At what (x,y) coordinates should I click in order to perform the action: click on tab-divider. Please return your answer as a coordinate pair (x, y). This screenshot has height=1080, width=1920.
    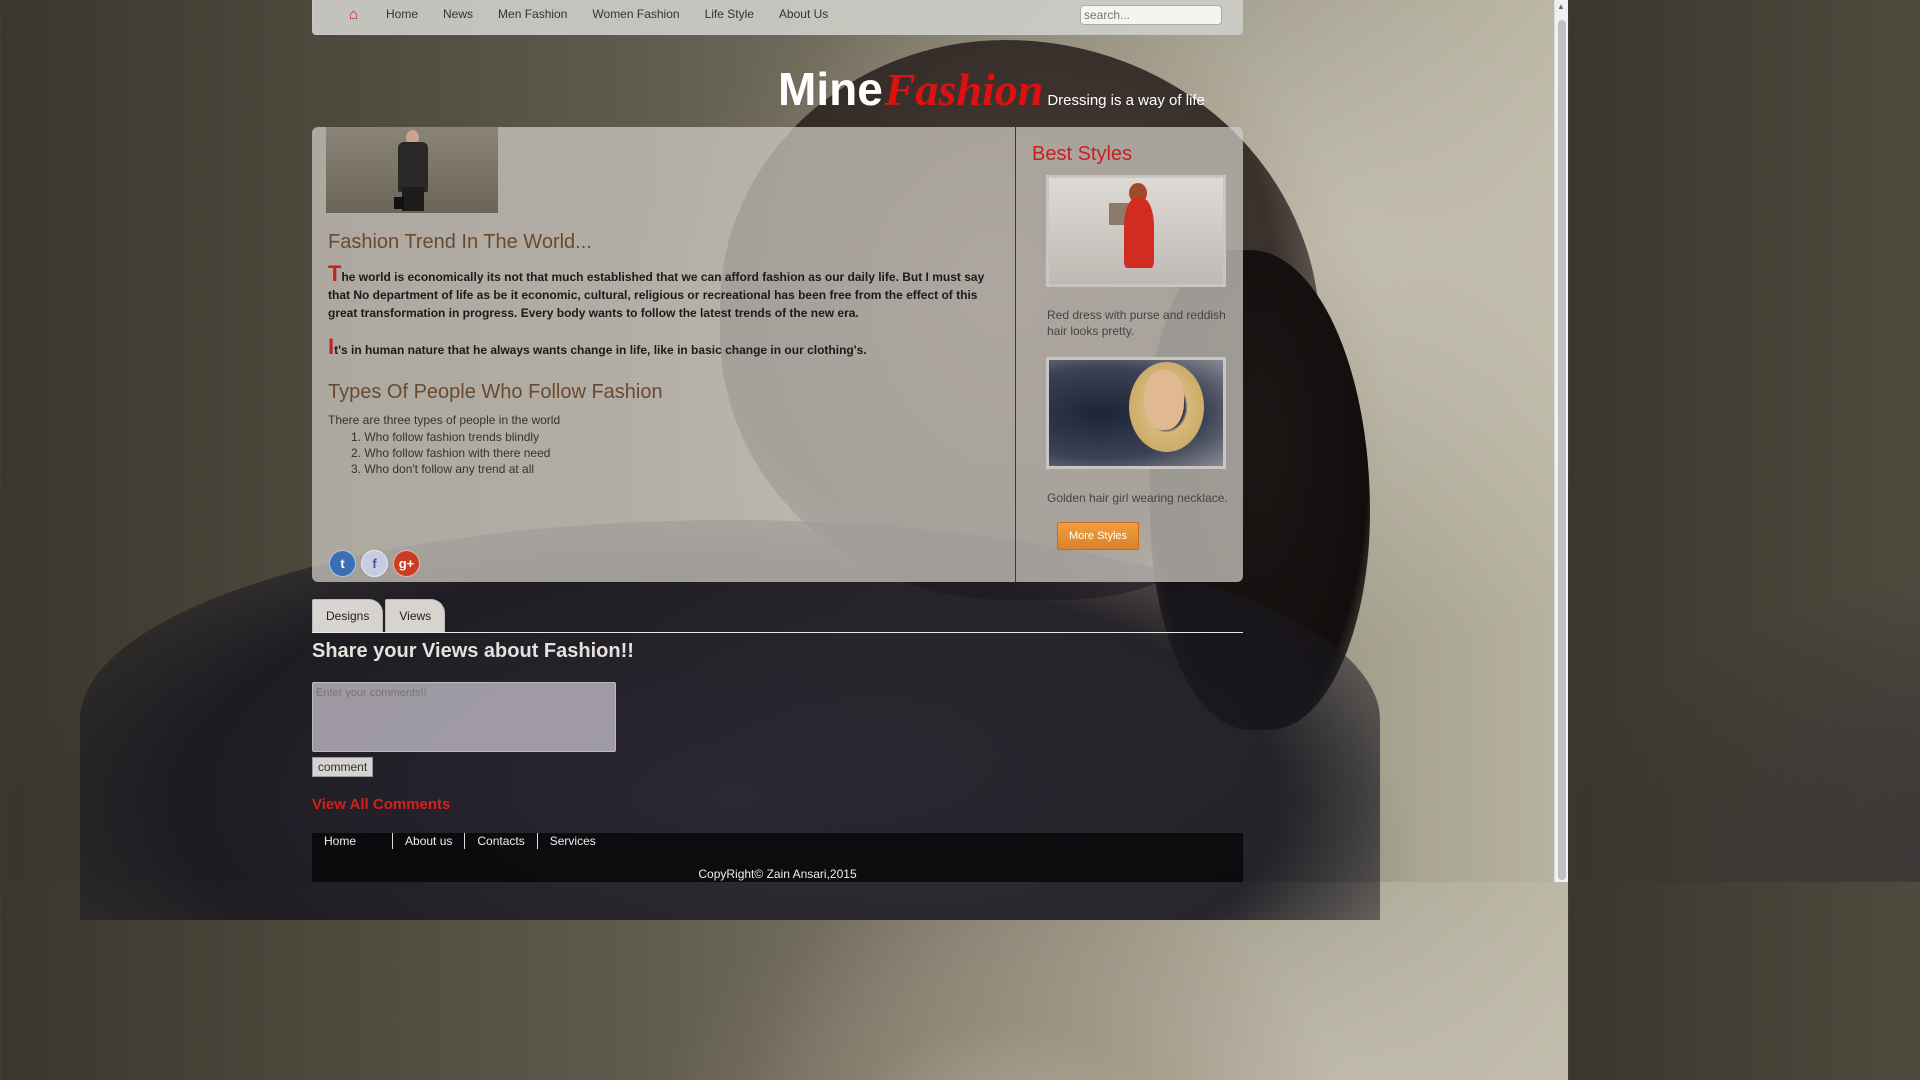
    Looking at the image, I should click on (777, 632).